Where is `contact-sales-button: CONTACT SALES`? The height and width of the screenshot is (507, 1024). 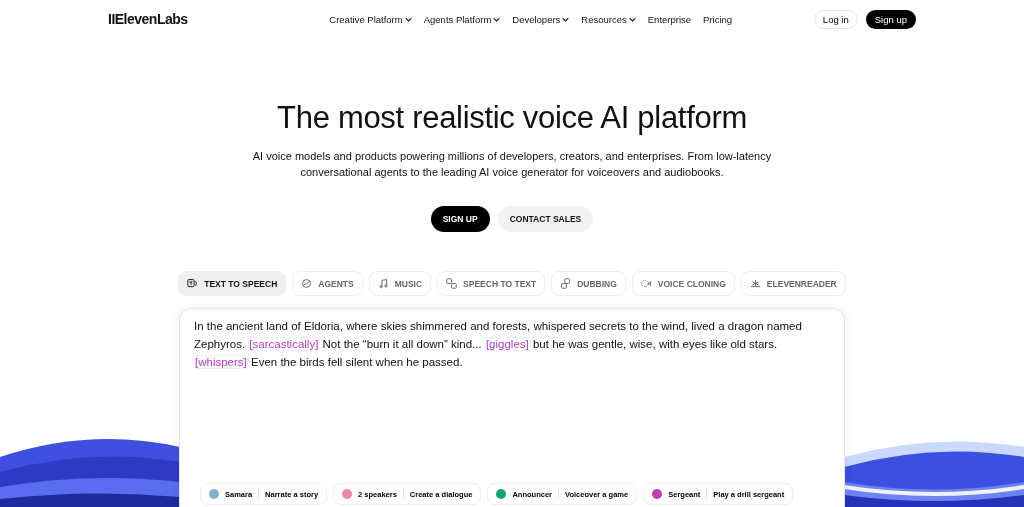
contact-sales-button: CONTACT SALES is located at coordinates (545, 219).